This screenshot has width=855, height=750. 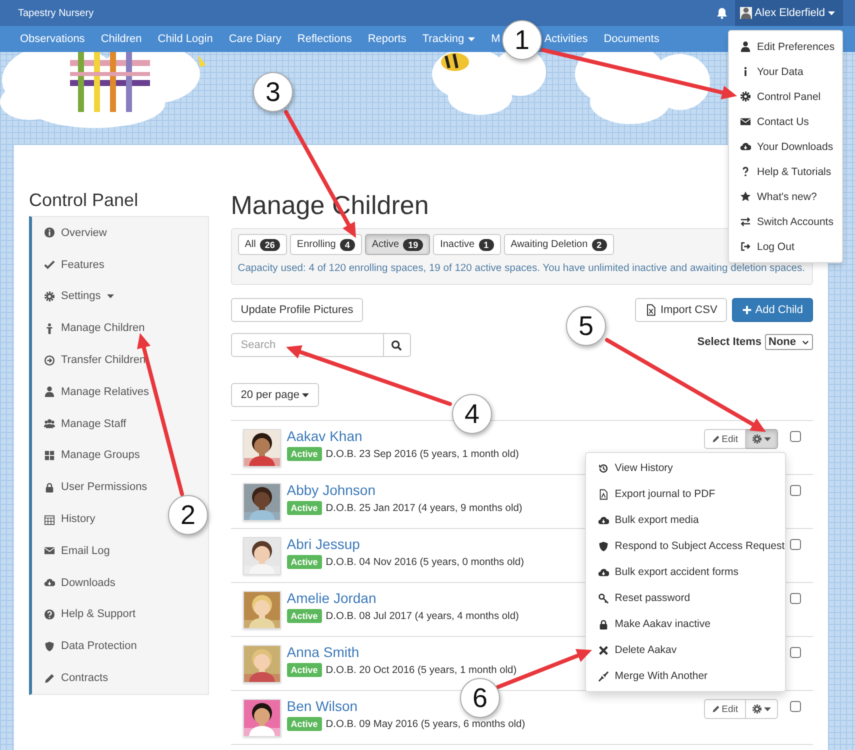 What do you see at coordinates (84, 646) in the screenshot?
I see `sidebar-item: Data Protection` at bounding box center [84, 646].